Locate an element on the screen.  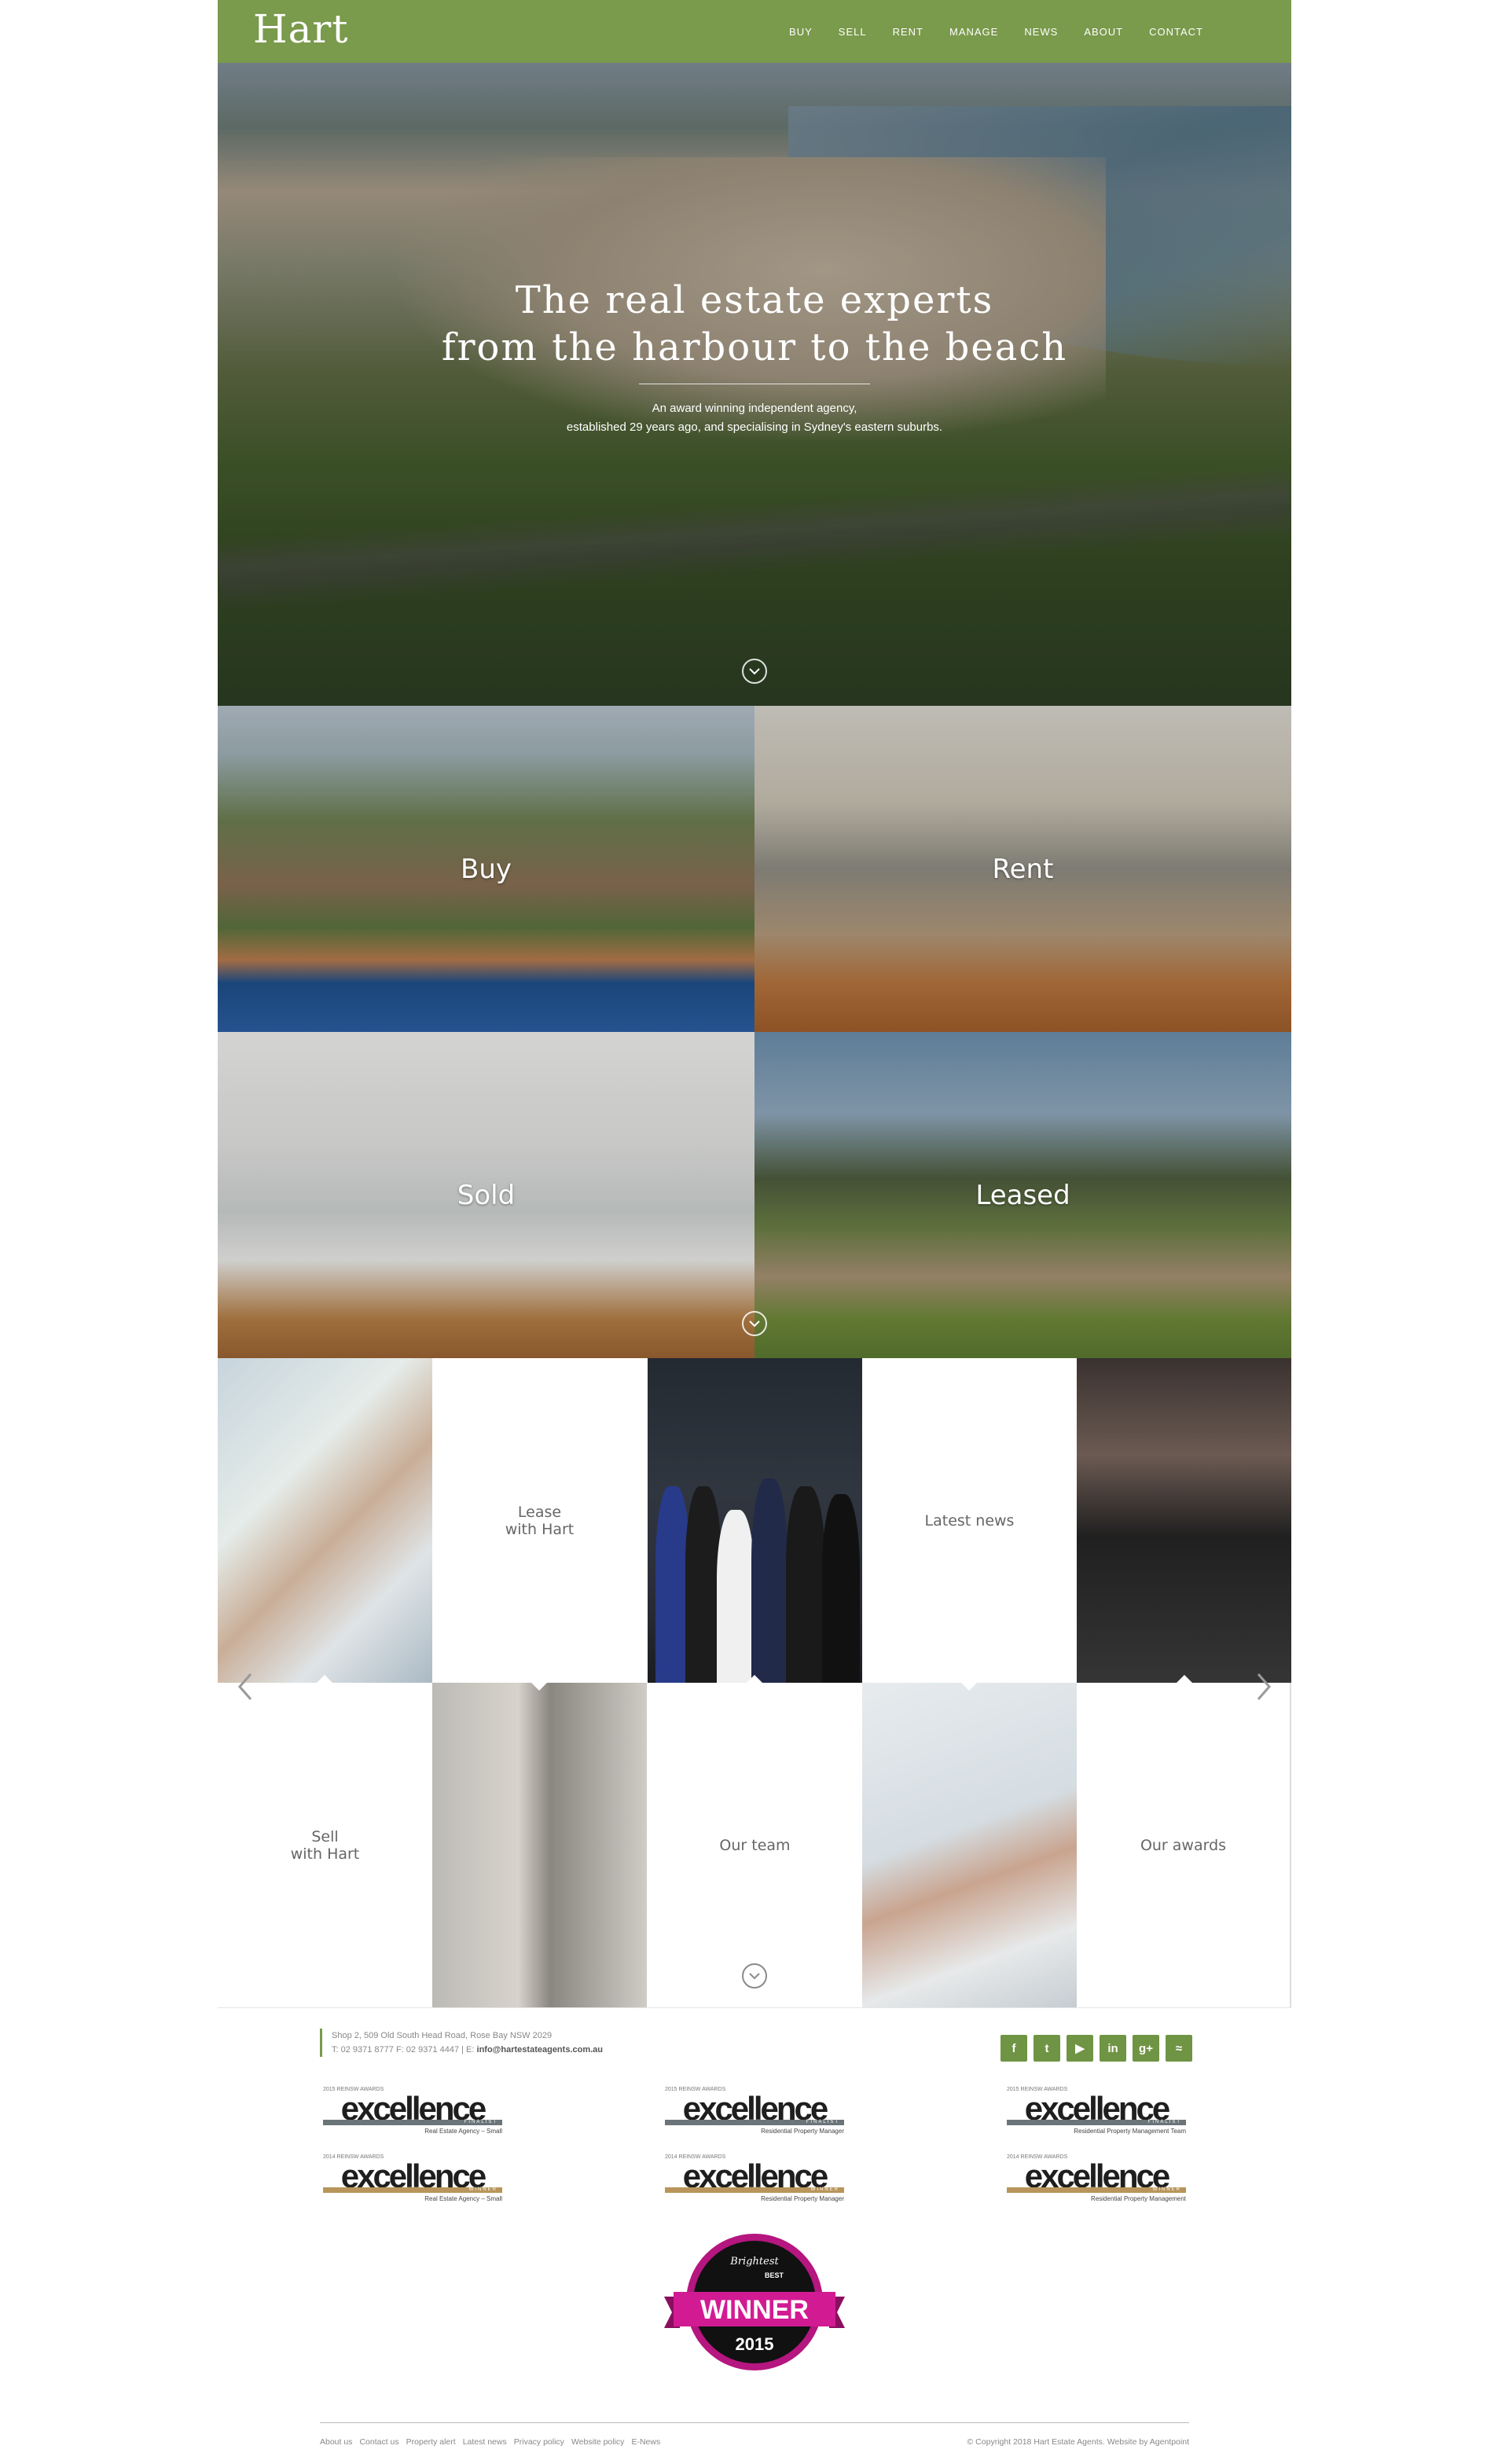
nav-manage: MANAGE is located at coordinates (973, 32).